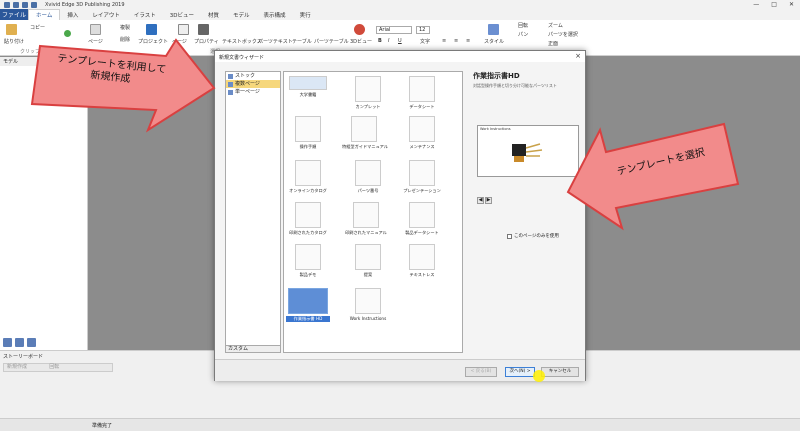  I want to click on template-item: データシート, so click(422, 93).